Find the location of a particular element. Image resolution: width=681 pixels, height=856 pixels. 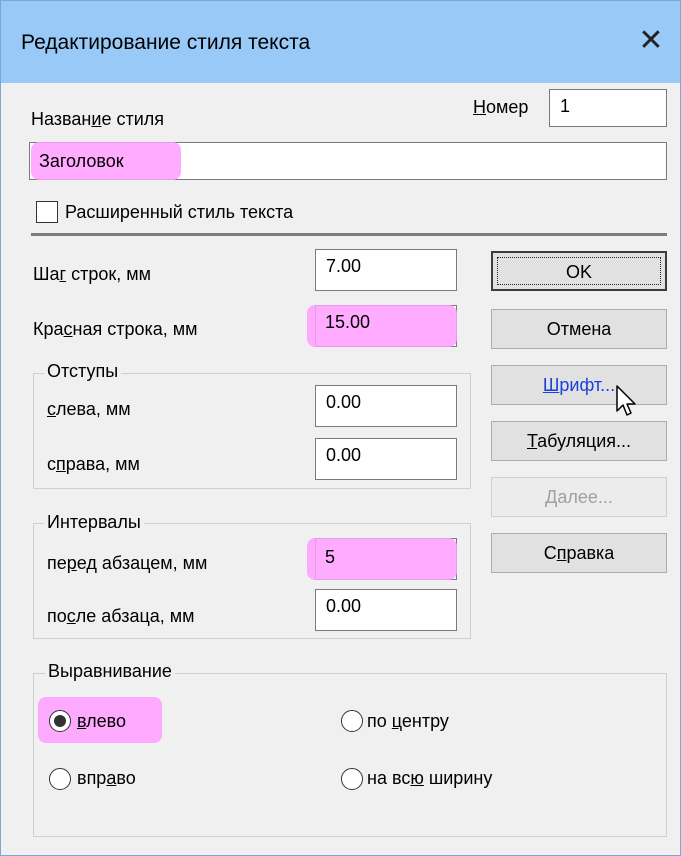

alignment-title: Выравнивание is located at coordinates (110, 671).